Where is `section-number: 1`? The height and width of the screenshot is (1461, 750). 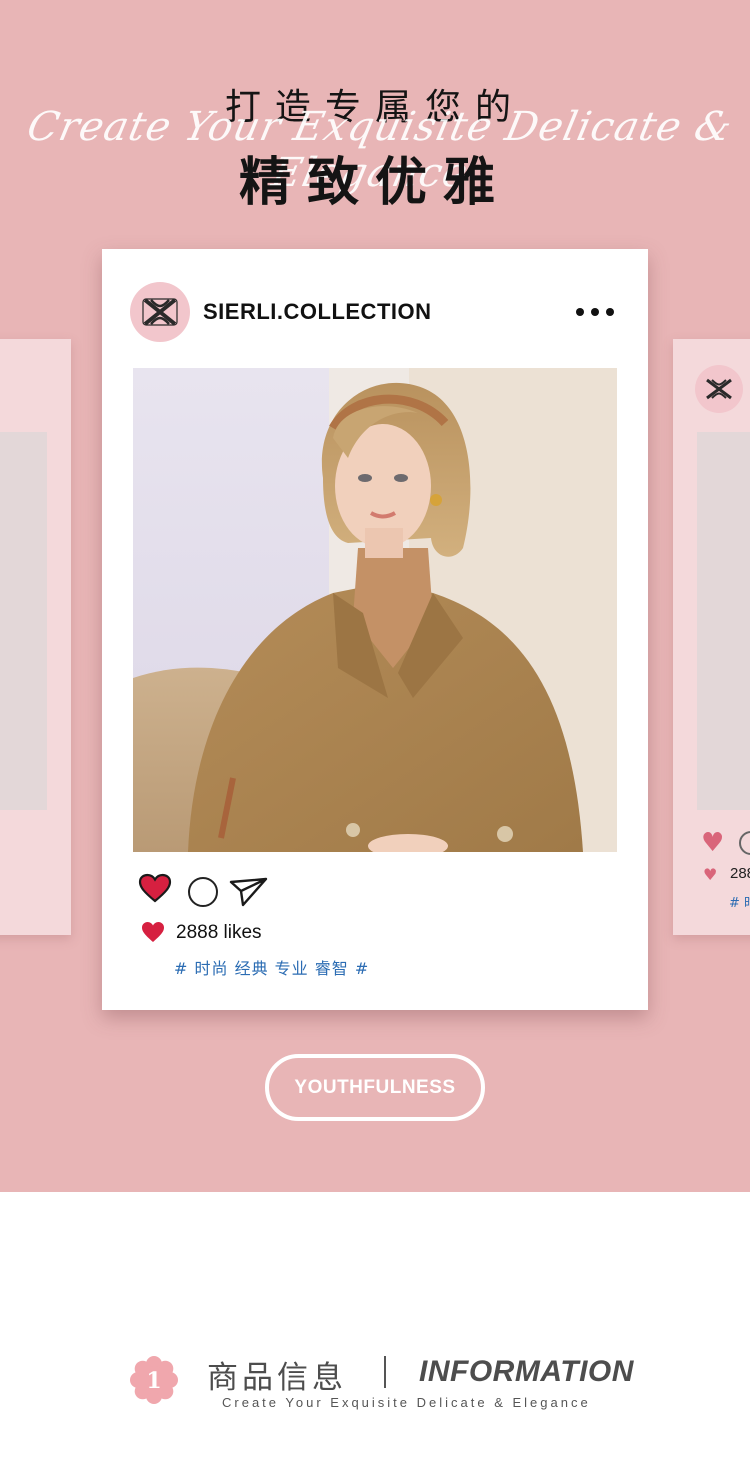 section-number: 1 is located at coordinates (153, 1381).